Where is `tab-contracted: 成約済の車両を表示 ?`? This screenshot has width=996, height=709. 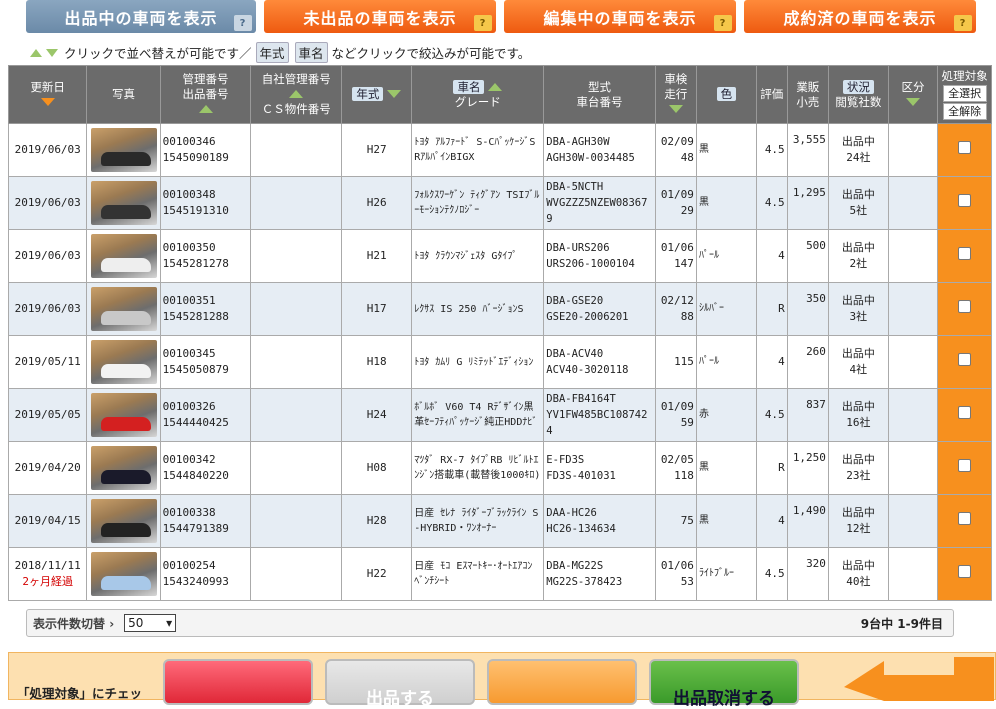
tab-contracted: 成約済の車両を表示 ? is located at coordinates (860, 16).